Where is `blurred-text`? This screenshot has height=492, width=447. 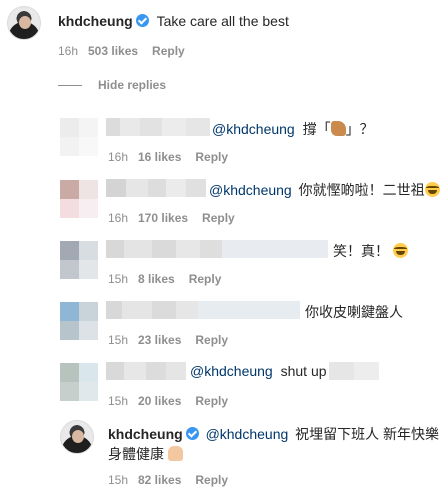 blurred-text is located at coordinates (354, 371).